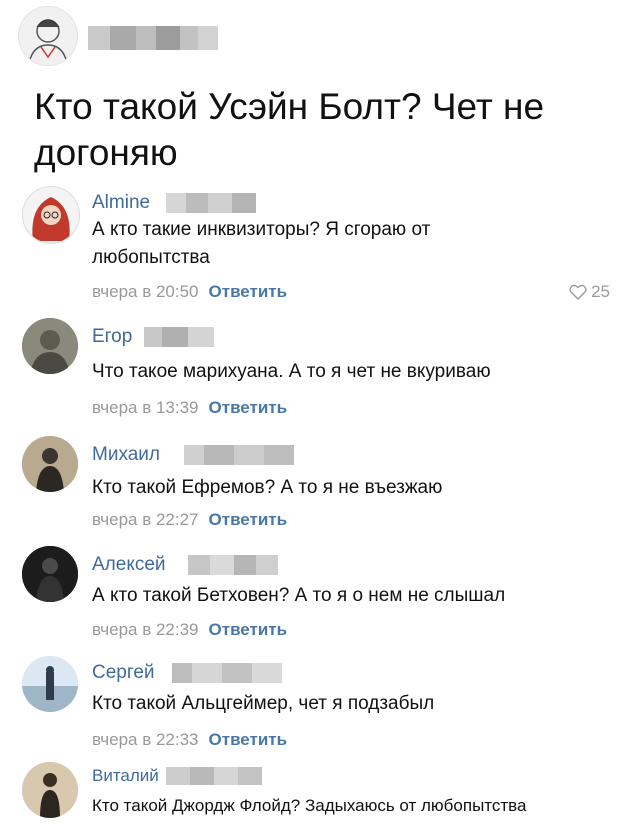  Describe the element at coordinates (578, 292) in the screenshot. I see `heart-outline-icon` at that location.